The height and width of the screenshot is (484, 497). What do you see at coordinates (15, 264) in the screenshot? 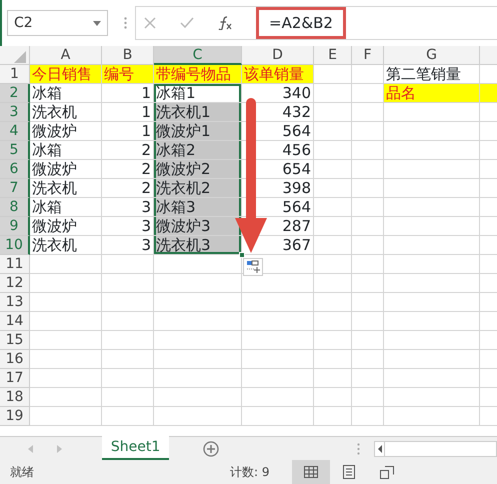
I see `row-header: 11` at bounding box center [15, 264].